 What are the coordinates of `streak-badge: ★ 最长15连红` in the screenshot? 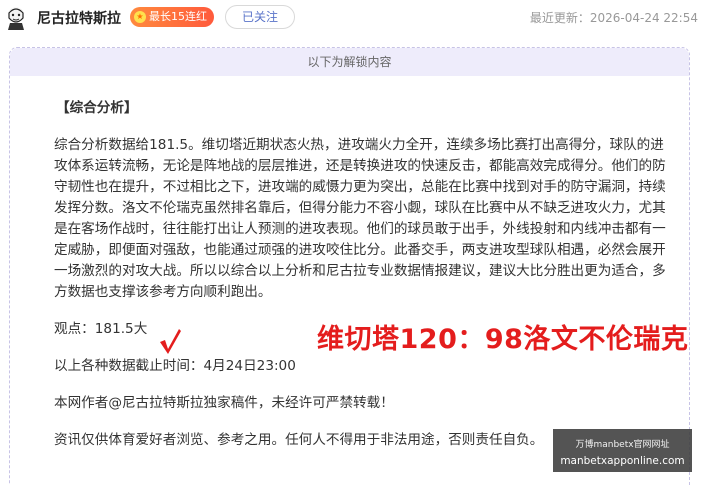 It's located at (172, 17).